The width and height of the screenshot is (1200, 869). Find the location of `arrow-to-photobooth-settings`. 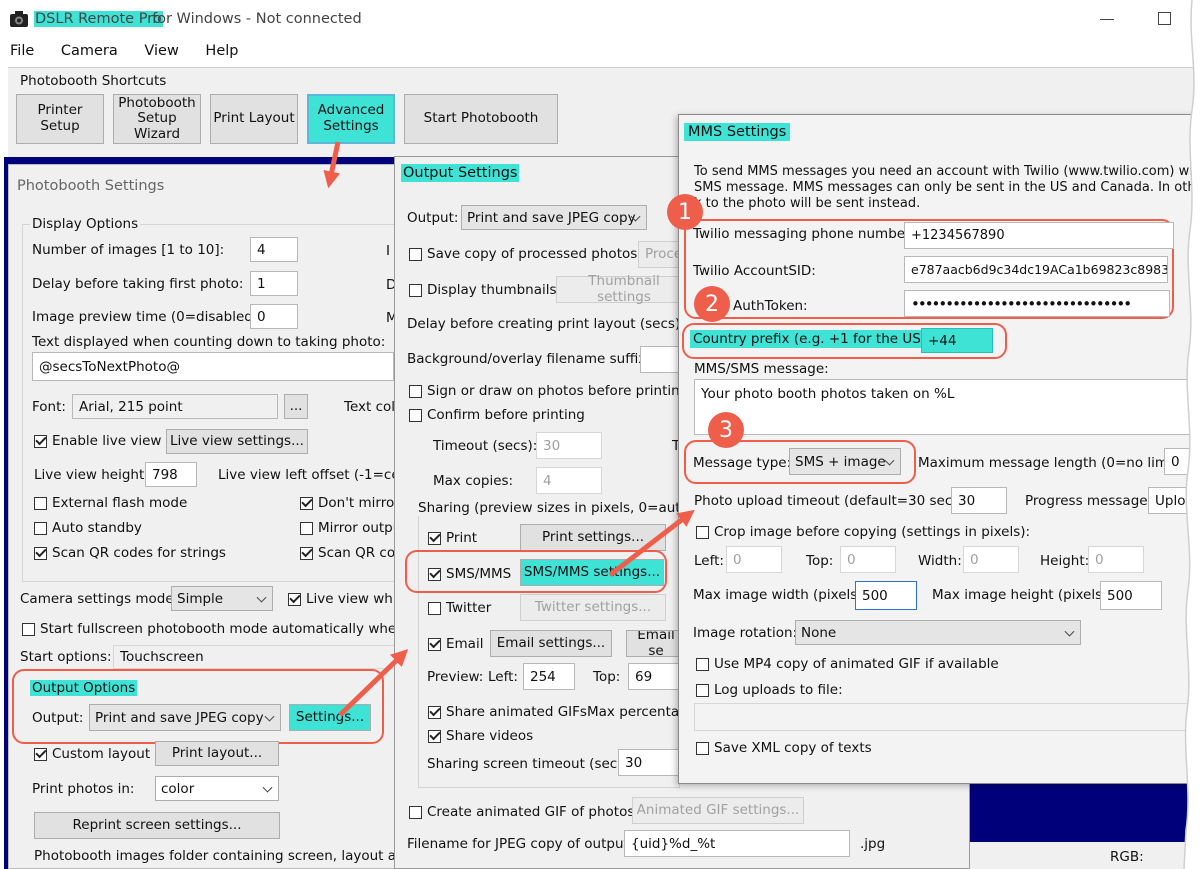

arrow-to-photobooth-settings is located at coordinates (332, 165).